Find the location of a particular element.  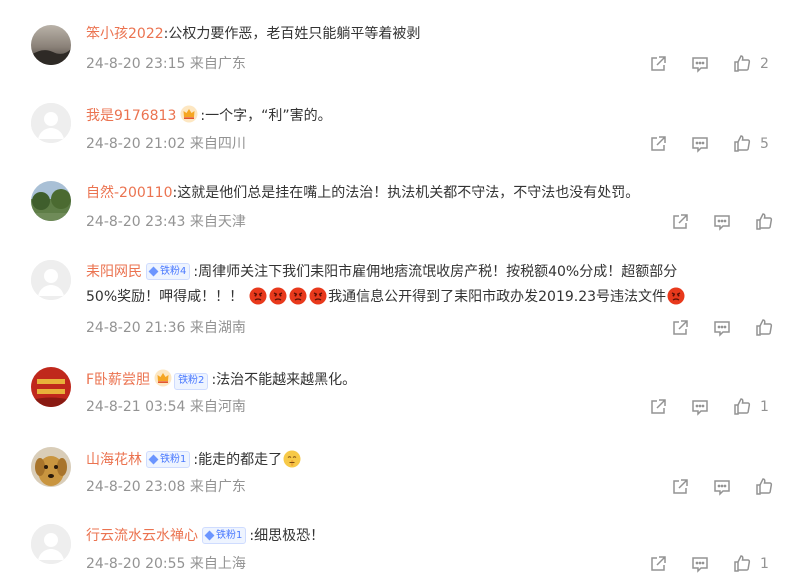

username: 笨小孩2022 is located at coordinates (125, 34).